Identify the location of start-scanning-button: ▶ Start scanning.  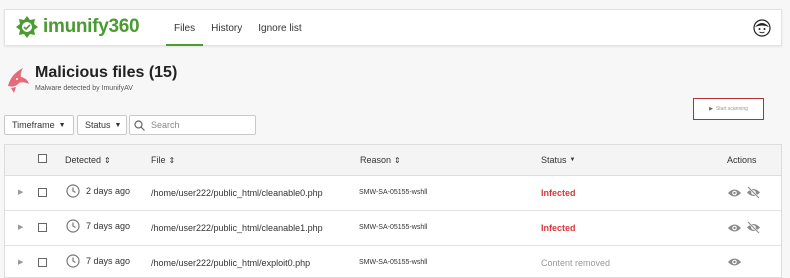
(728, 109).